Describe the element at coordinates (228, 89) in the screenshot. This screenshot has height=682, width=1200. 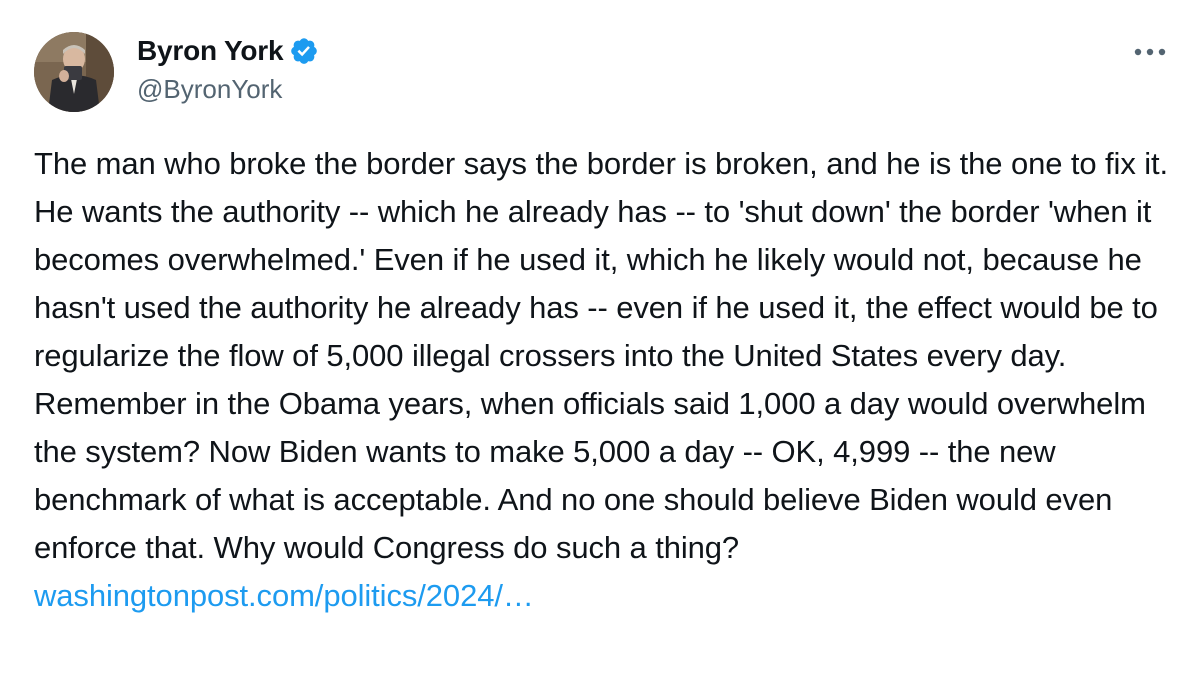
I see `handle: @ByronYork` at that location.